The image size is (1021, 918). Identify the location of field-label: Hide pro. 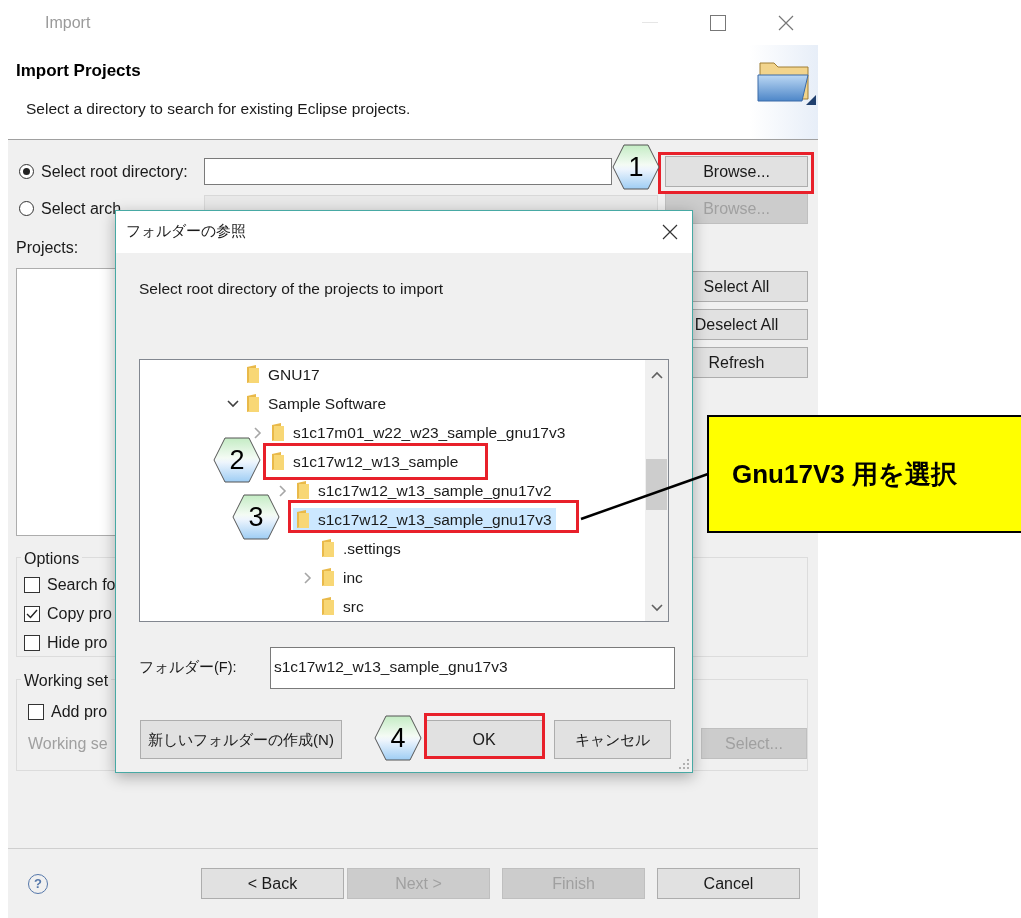
(77, 643).